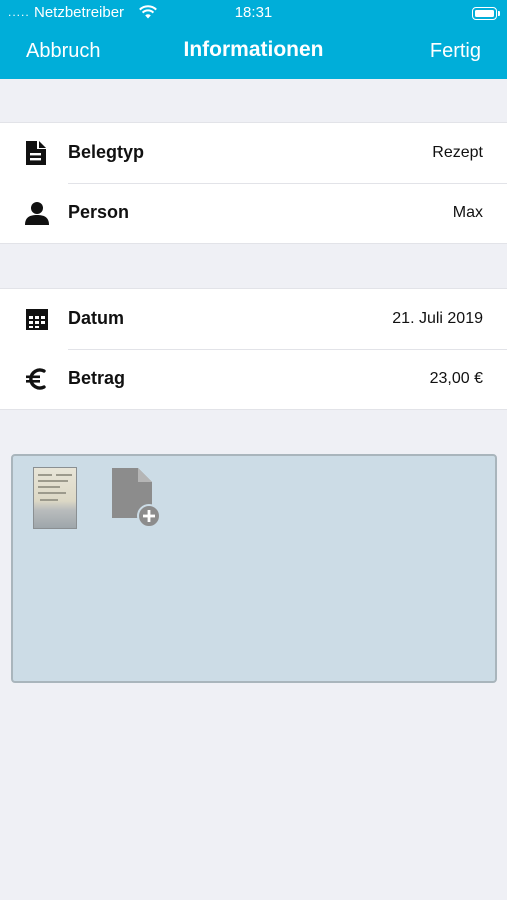 The height and width of the screenshot is (900, 507). I want to click on done-button: Fertig, so click(455, 51).